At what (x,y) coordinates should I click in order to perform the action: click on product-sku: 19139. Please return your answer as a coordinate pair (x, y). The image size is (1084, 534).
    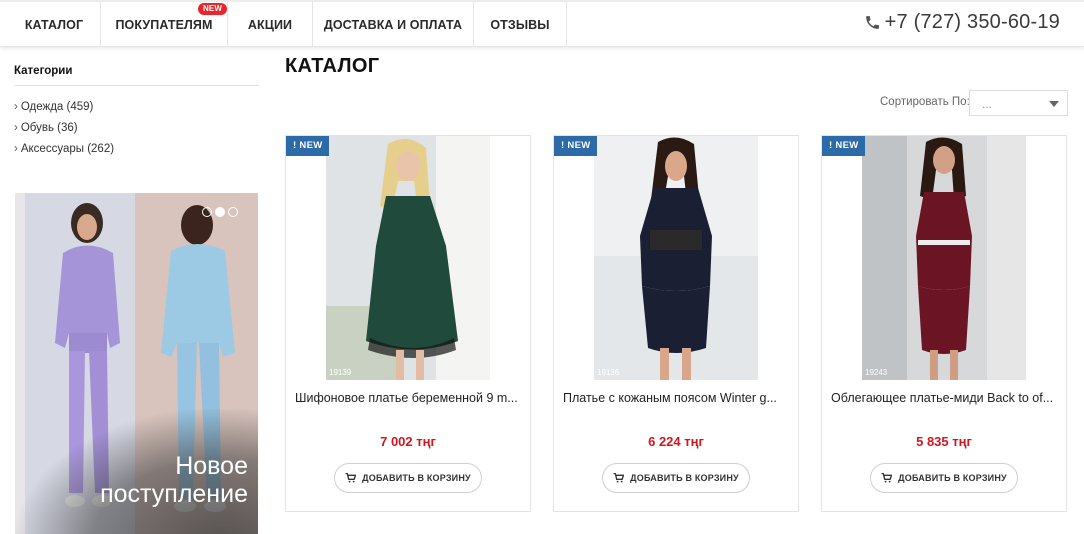
    Looking at the image, I should click on (340, 372).